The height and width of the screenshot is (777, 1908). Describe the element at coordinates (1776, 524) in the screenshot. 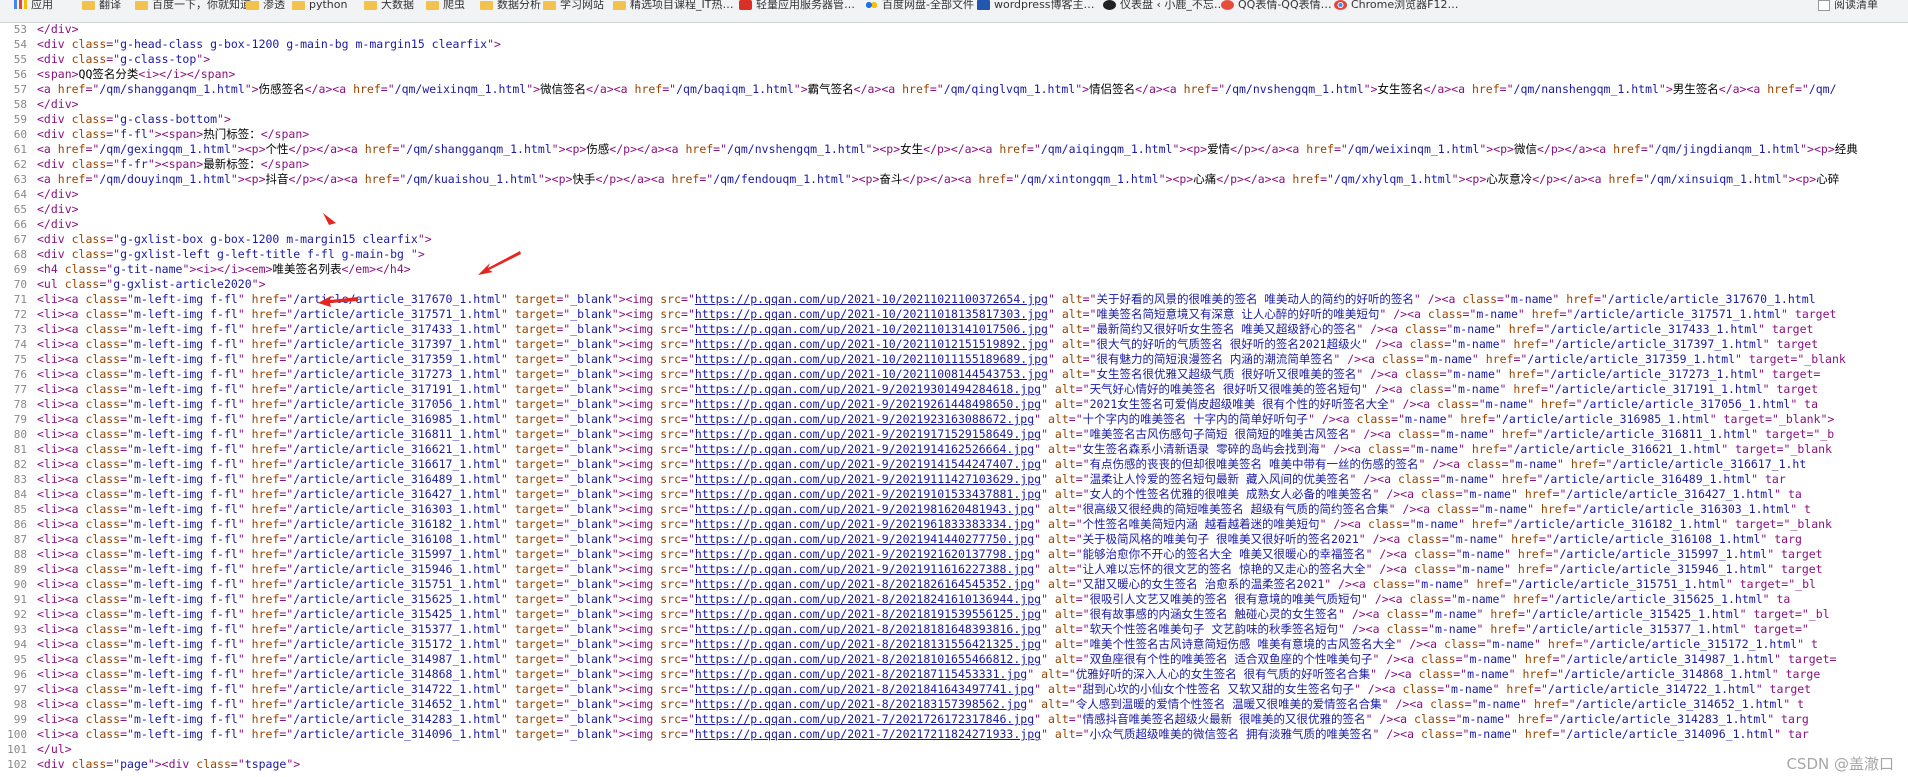

I see `code-token: " target="_blank` at that location.